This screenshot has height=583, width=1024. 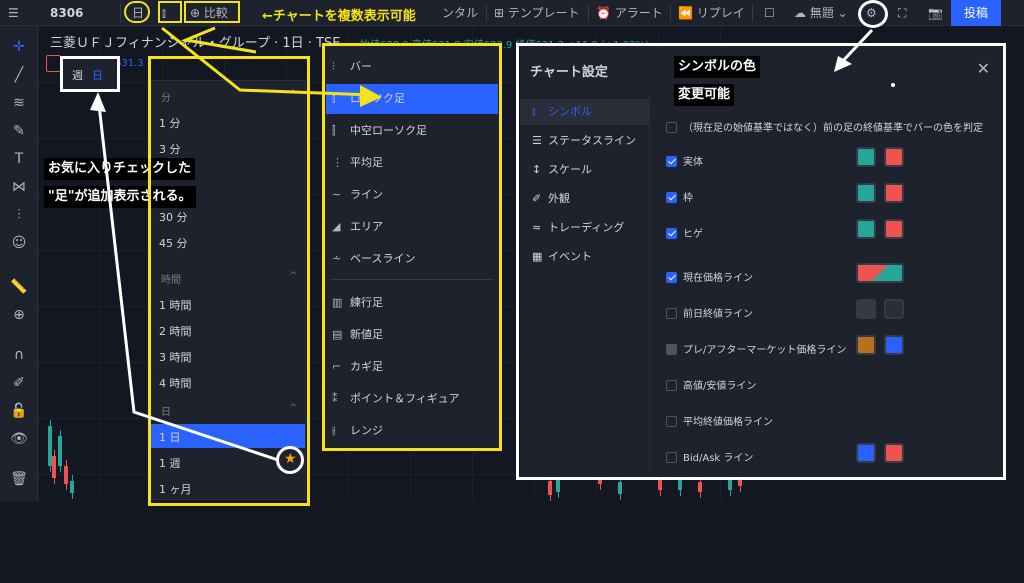 What do you see at coordinates (499, 13) in the screenshot?
I see `grid-icon: ⊞` at bounding box center [499, 13].